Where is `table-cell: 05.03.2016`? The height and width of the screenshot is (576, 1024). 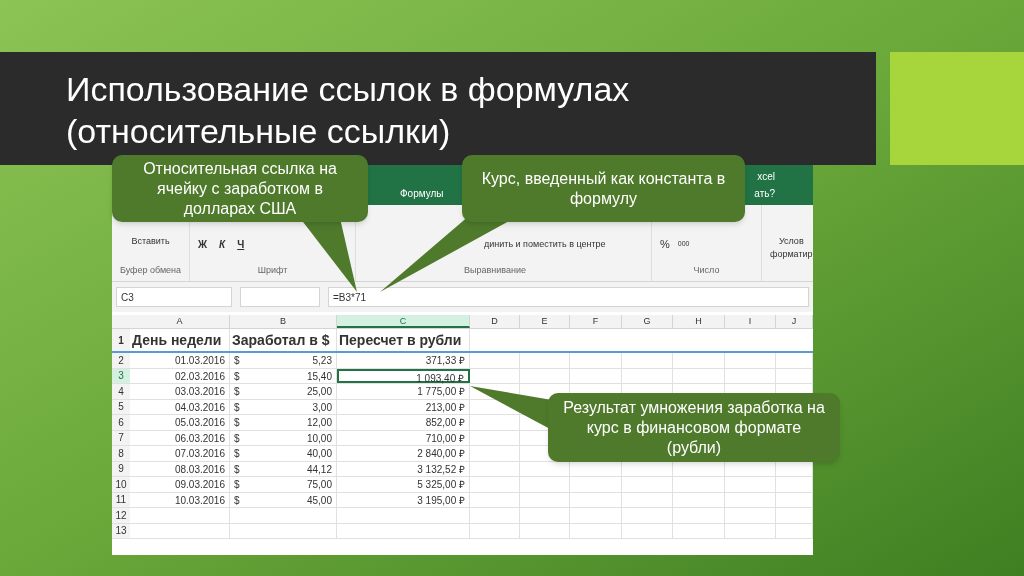
table-cell: 05.03.2016 is located at coordinates (180, 422).